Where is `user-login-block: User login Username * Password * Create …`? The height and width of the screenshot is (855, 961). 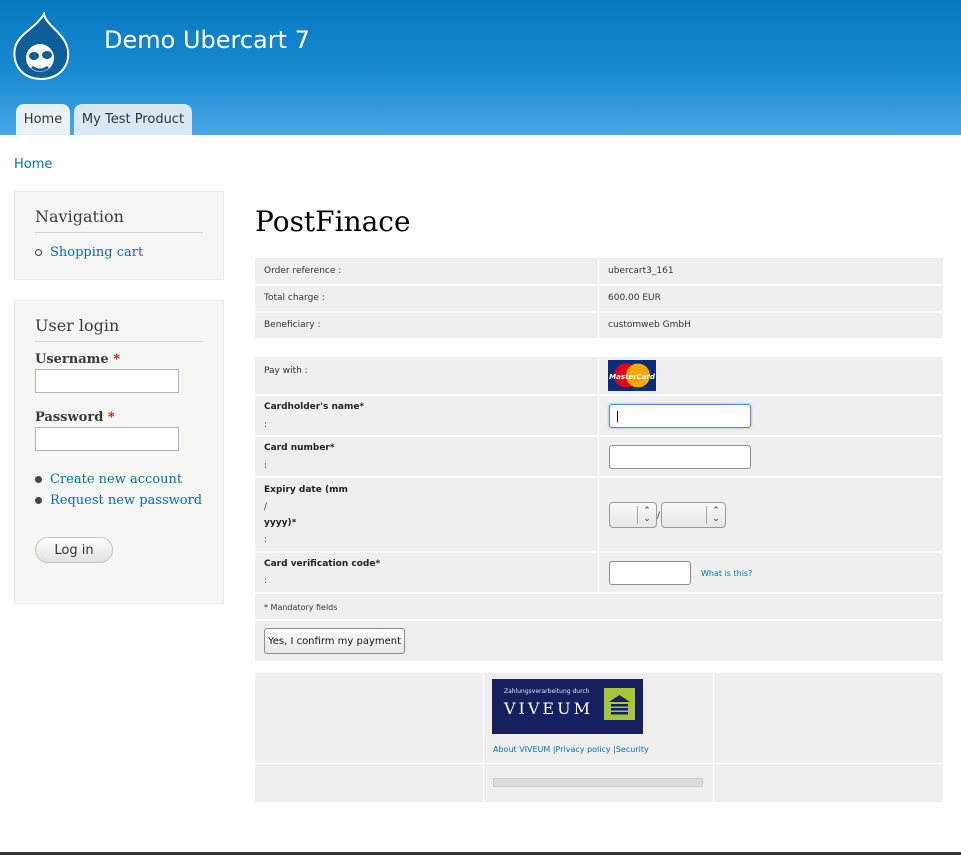
user-login-block: User login Username * Password * Create … is located at coordinates (119, 452).